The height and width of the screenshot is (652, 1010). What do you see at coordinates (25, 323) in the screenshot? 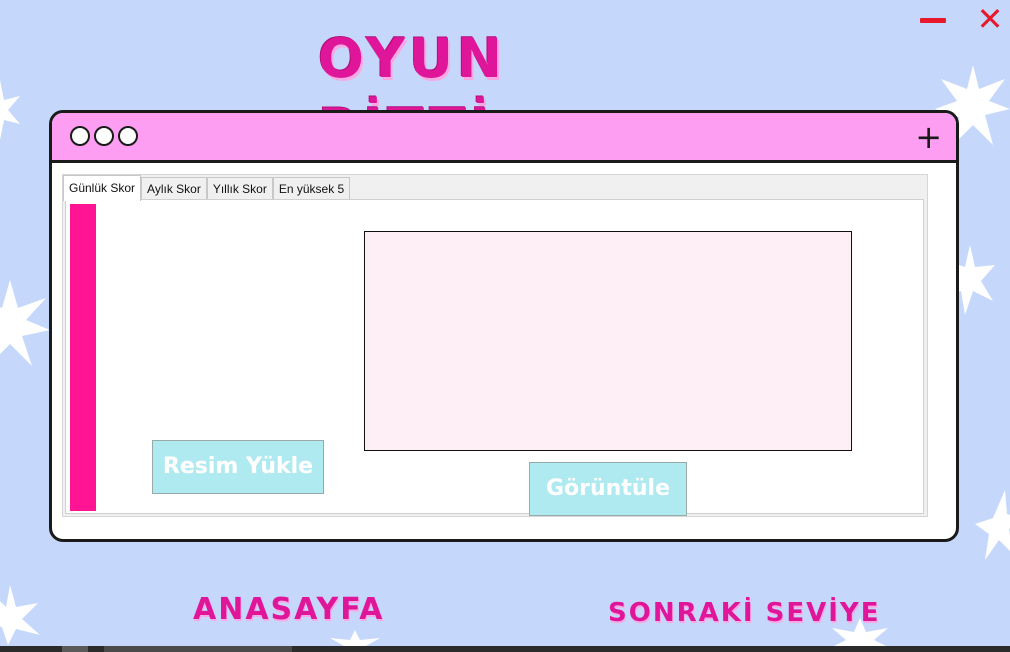
I see `burst-decoration-left` at bounding box center [25, 323].